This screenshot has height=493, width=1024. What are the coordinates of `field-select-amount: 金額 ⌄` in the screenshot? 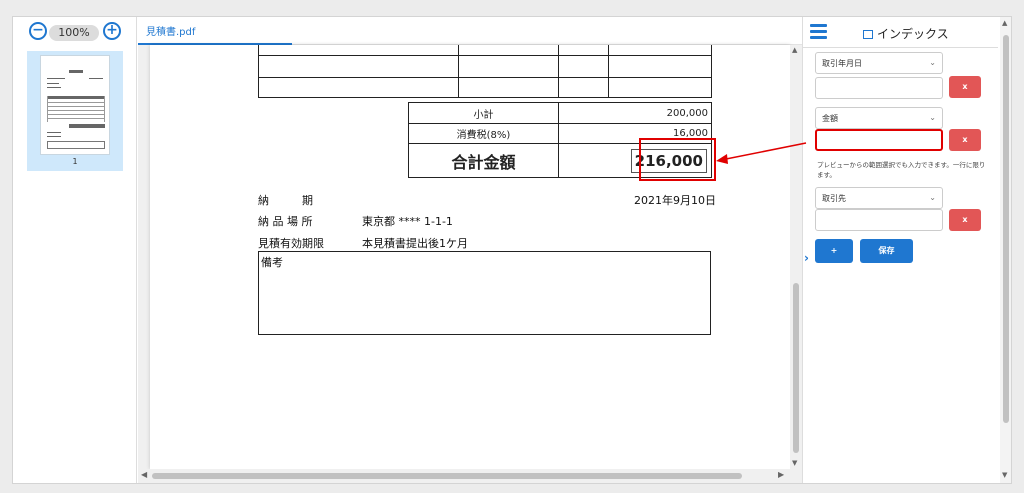 It's located at (879, 118).